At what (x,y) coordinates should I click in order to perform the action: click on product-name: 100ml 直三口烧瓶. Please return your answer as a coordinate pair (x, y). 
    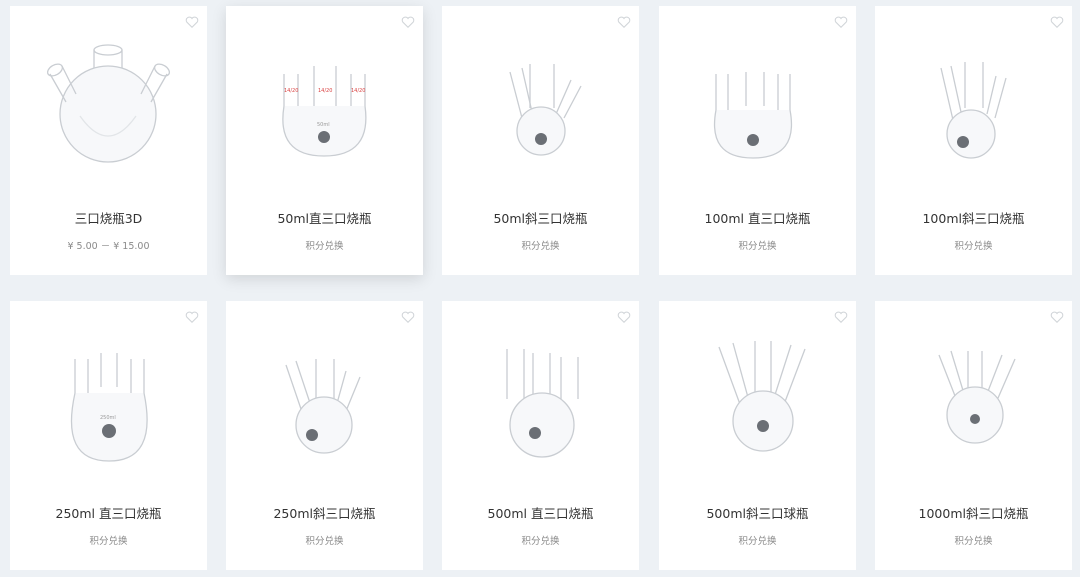
    Looking at the image, I should click on (757, 217).